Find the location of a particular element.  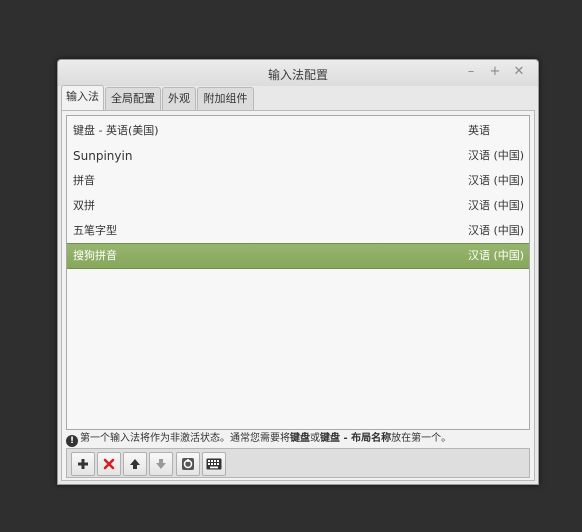

titlebar: 输入法配置 – + ✕ is located at coordinates (298, 73).